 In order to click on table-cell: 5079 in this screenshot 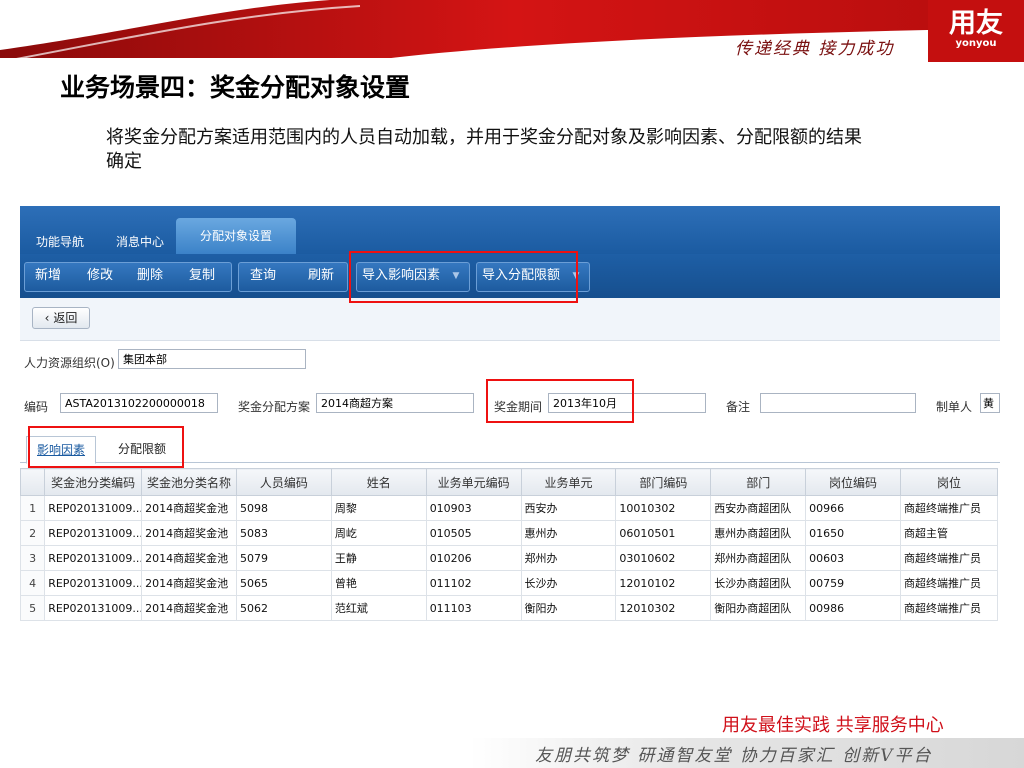, I will do `click(283, 558)`.